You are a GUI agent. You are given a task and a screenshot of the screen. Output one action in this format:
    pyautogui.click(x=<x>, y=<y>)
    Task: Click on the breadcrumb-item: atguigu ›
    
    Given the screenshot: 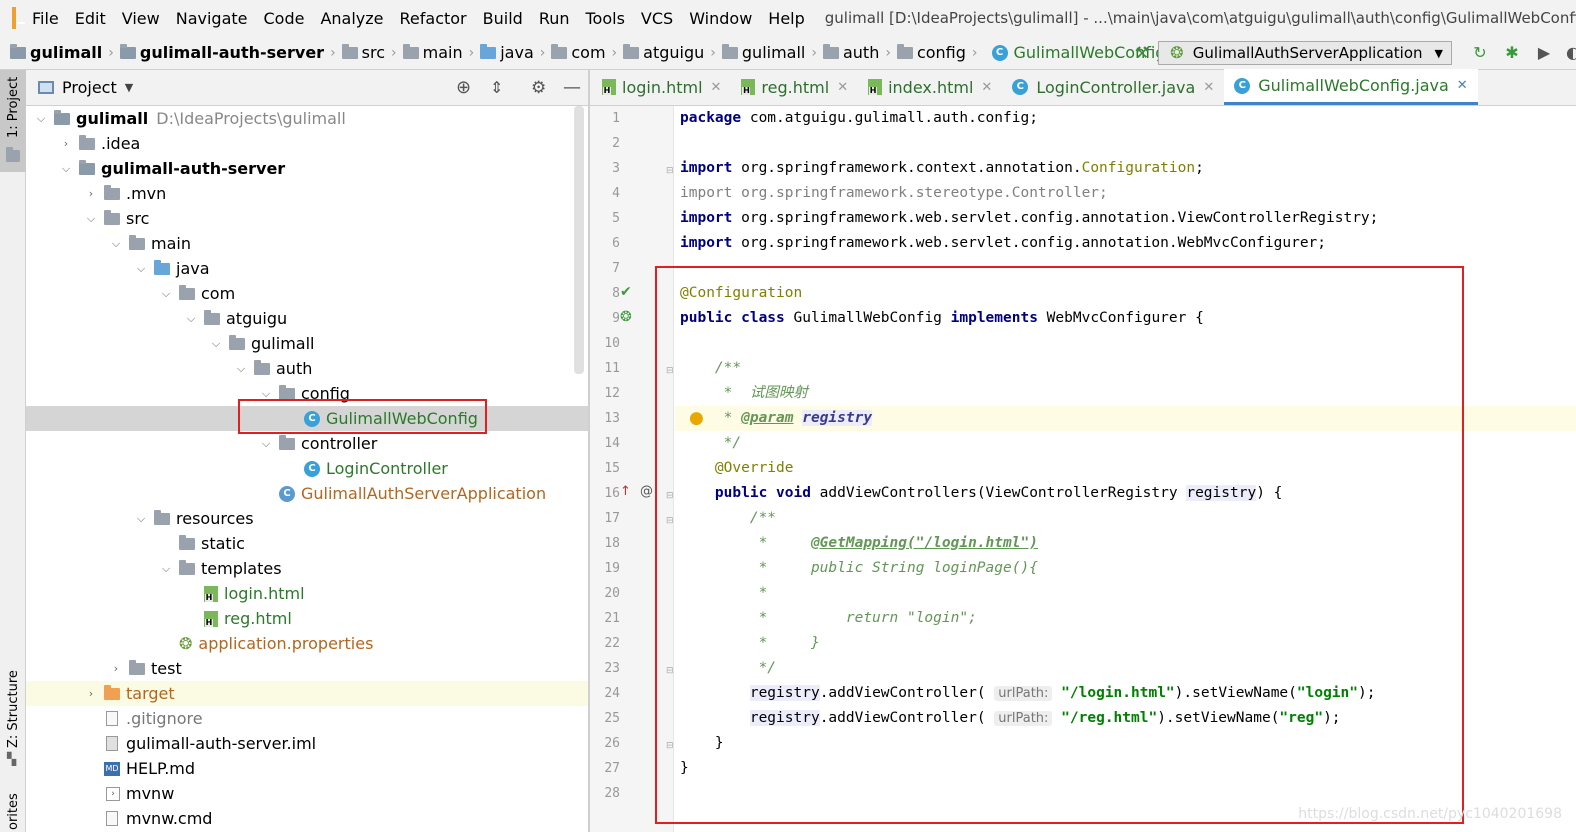 What is the action you would take?
    pyautogui.click(x=669, y=52)
    